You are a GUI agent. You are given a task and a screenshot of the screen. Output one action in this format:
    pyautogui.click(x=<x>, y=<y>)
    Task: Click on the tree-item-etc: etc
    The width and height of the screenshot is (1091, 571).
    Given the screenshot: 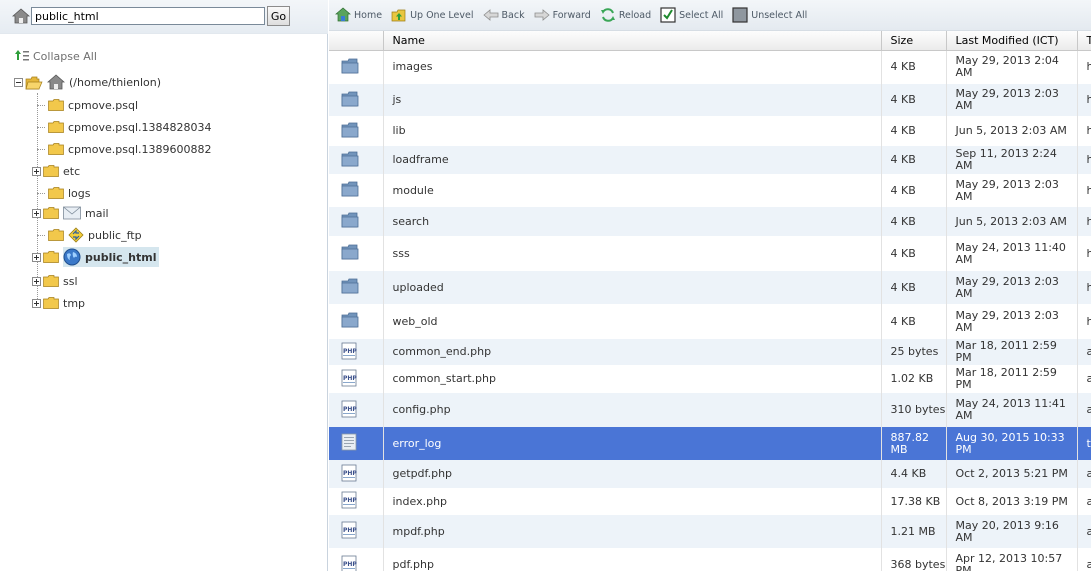 What is the action you would take?
    pyautogui.click(x=57, y=171)
    